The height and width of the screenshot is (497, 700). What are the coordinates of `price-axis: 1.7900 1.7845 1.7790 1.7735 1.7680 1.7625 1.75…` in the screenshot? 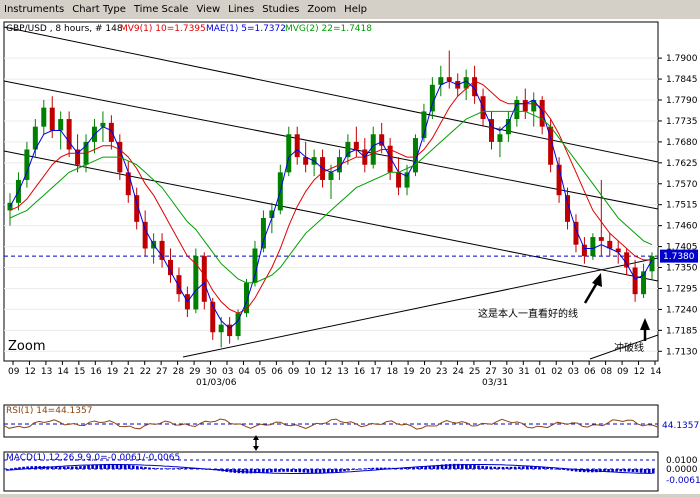 It's located at (678, 205).